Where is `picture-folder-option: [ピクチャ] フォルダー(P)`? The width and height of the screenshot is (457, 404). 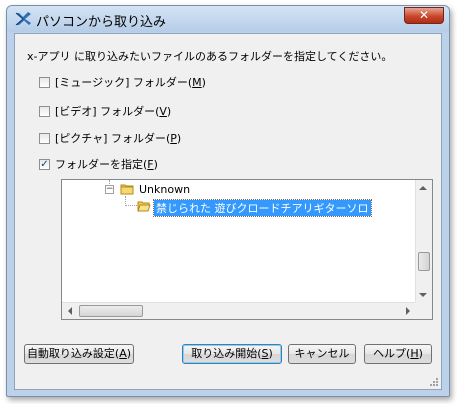 picture-folder-option: [ピクチャ] フォルダー(P) is located at coordinates (110, 138).